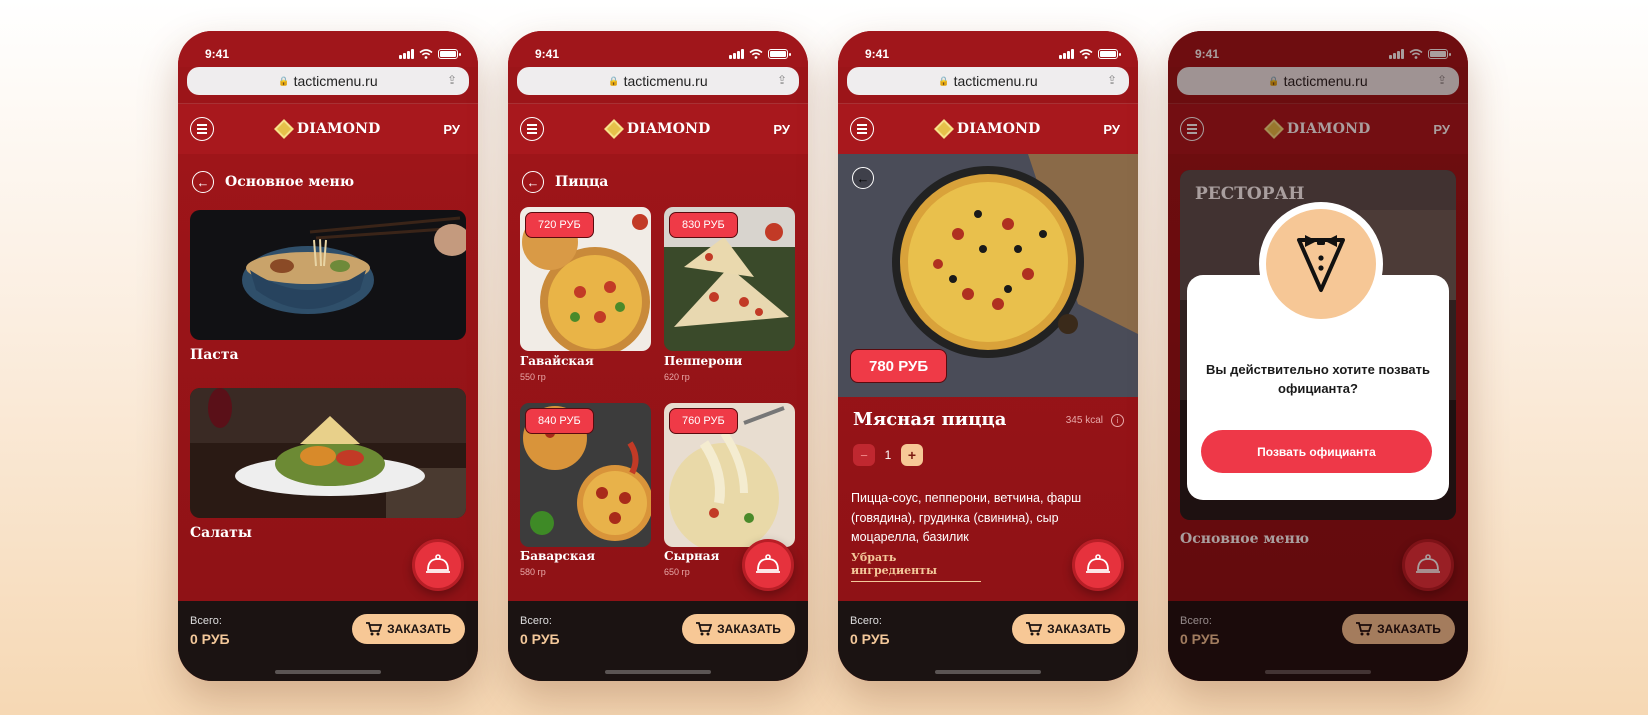 The width and height of the screenshot is (1648, 715). Describe the element at coordinates (703, 361) in the screenshot. I see `pizza-name: Пепперони` at that location.